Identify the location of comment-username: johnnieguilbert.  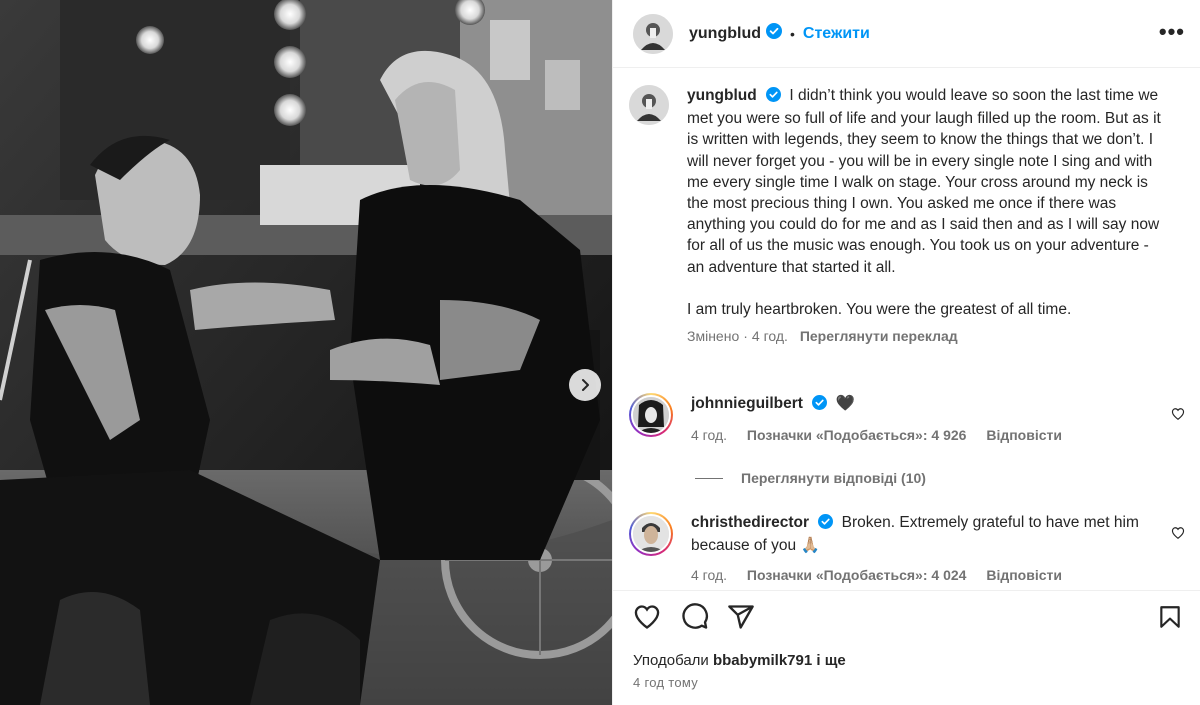
(747, 403).